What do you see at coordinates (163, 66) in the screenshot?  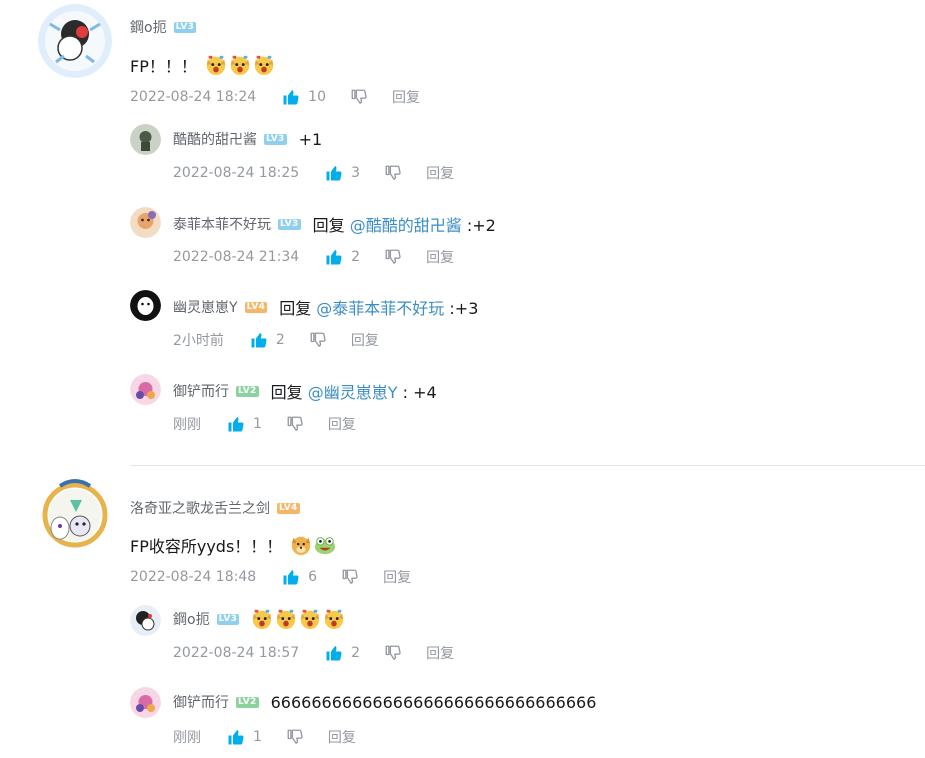 I see `comment-text: FP！！！` at bounding box center [163, 66].